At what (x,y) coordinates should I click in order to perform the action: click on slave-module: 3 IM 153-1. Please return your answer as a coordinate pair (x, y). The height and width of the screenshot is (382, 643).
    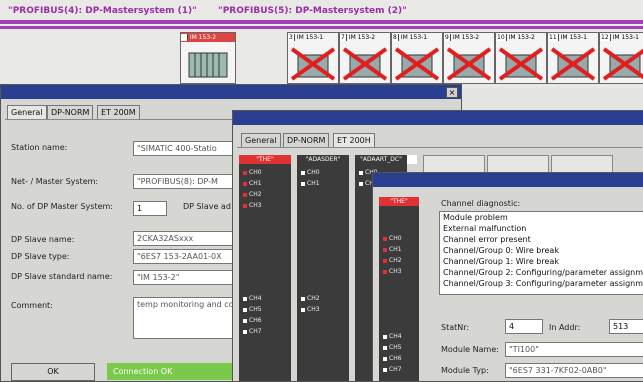
    Looking at the image, I should click on (313, 58).